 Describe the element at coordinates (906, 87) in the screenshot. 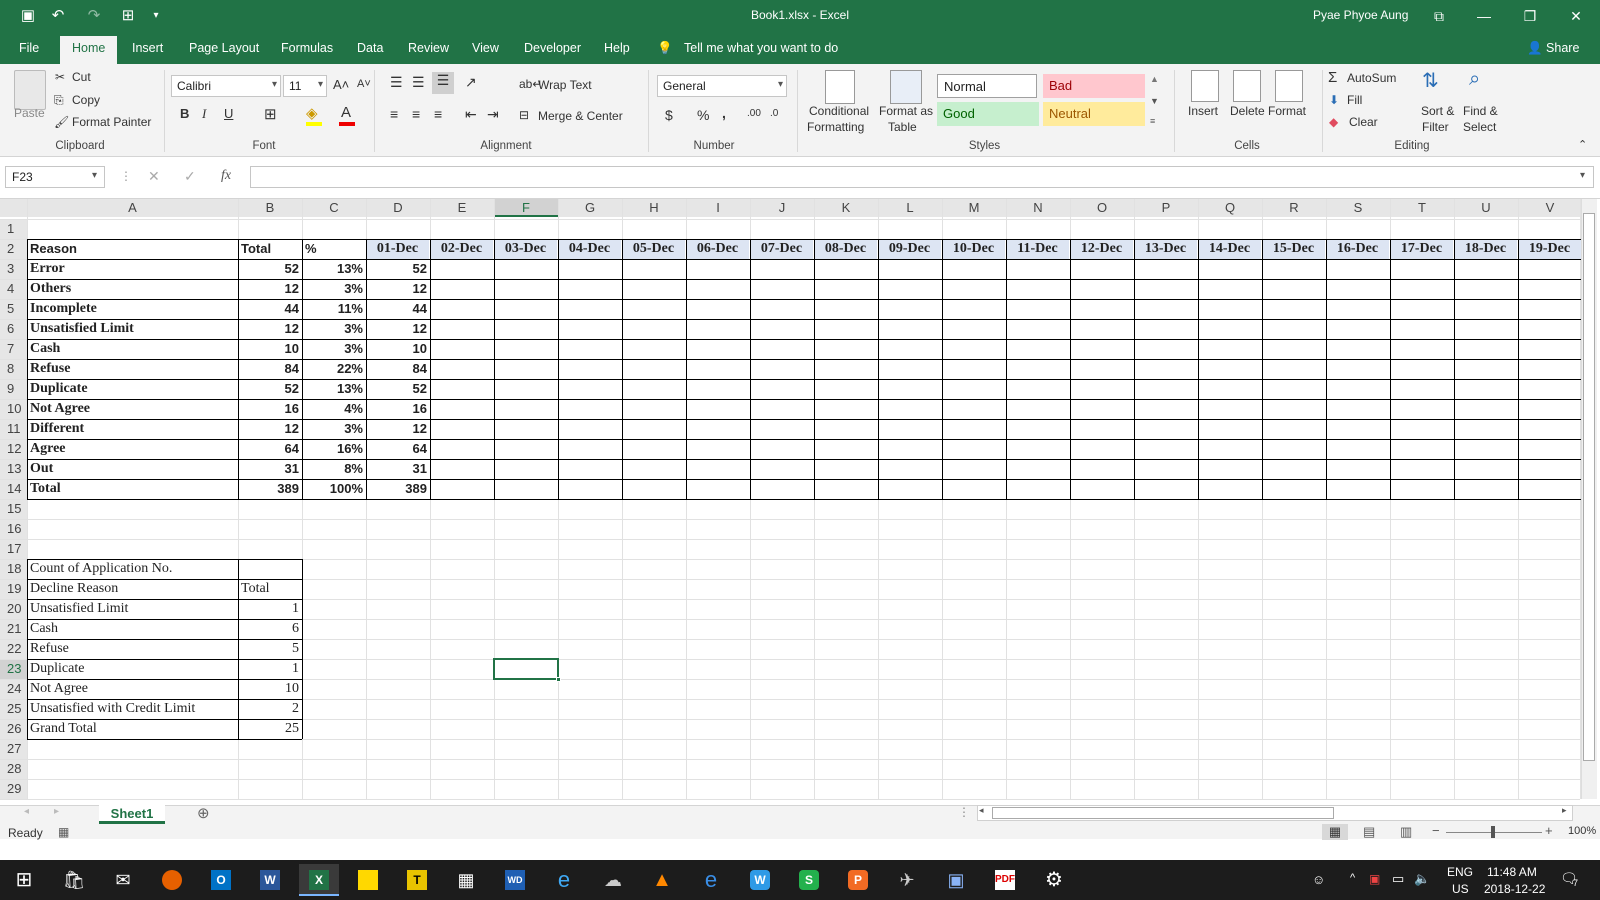

I see `format-as-table-icon` at that location.